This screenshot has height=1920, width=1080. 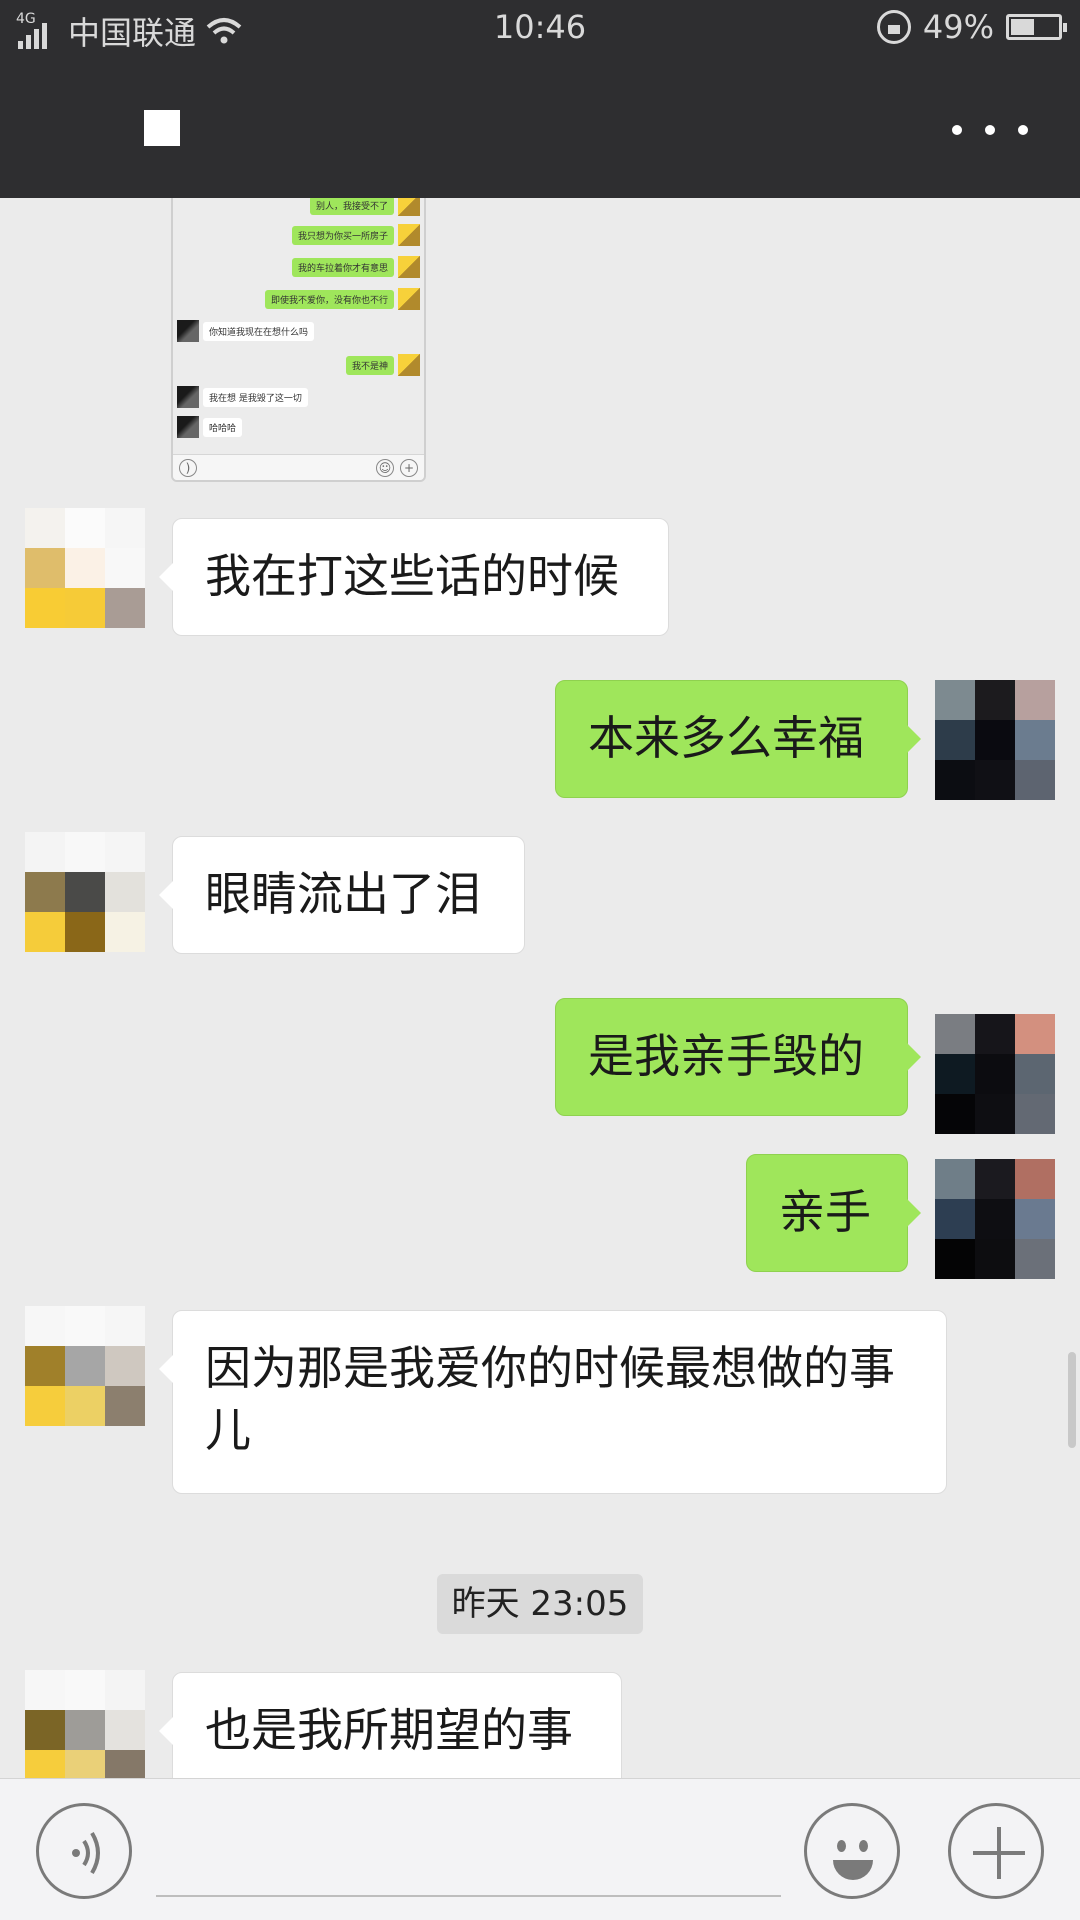 What do you see at coordinates (84, 1851) in the screenshot?
I see `voice-icon` at bounding box center [84, 1851].